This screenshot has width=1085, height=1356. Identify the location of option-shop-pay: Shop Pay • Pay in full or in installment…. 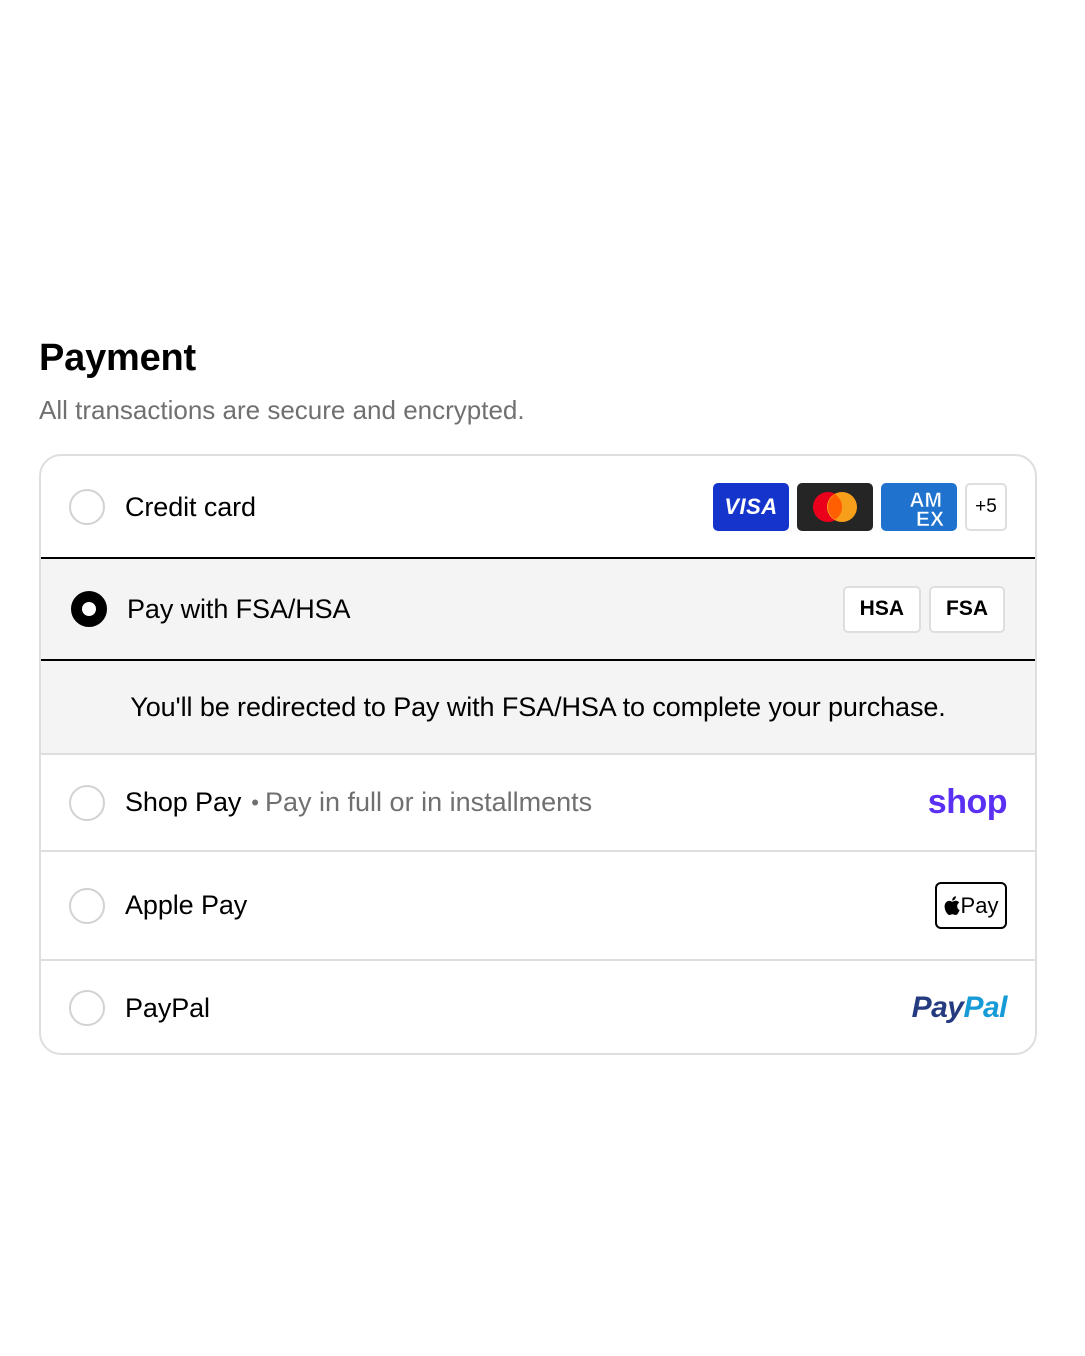
(538, 802).